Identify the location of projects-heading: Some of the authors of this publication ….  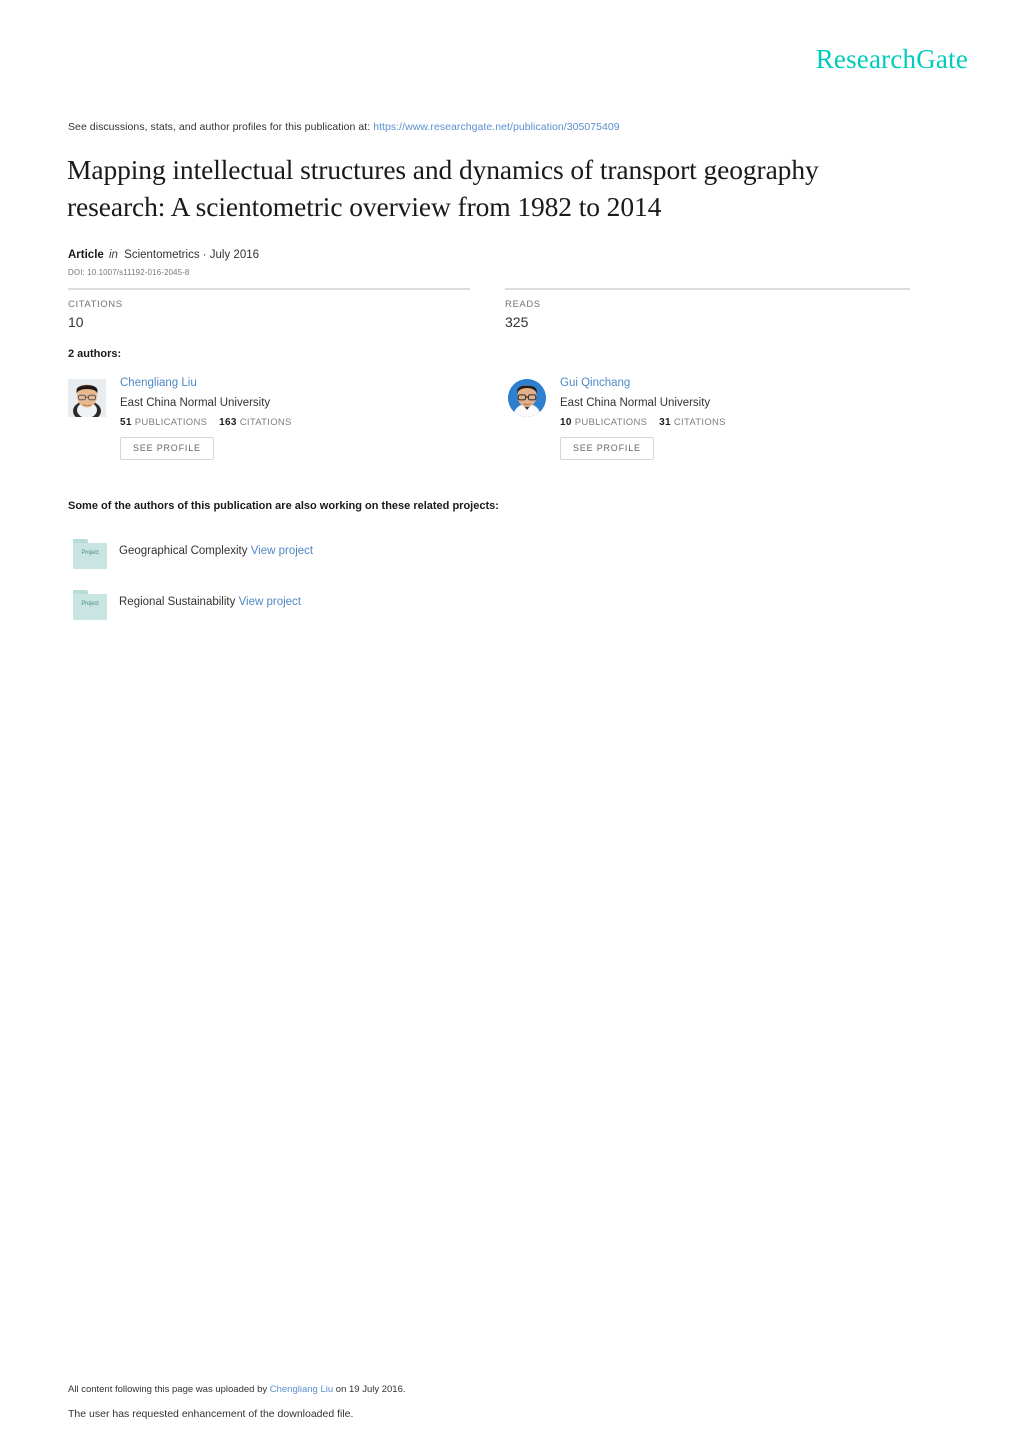
(283, 506).